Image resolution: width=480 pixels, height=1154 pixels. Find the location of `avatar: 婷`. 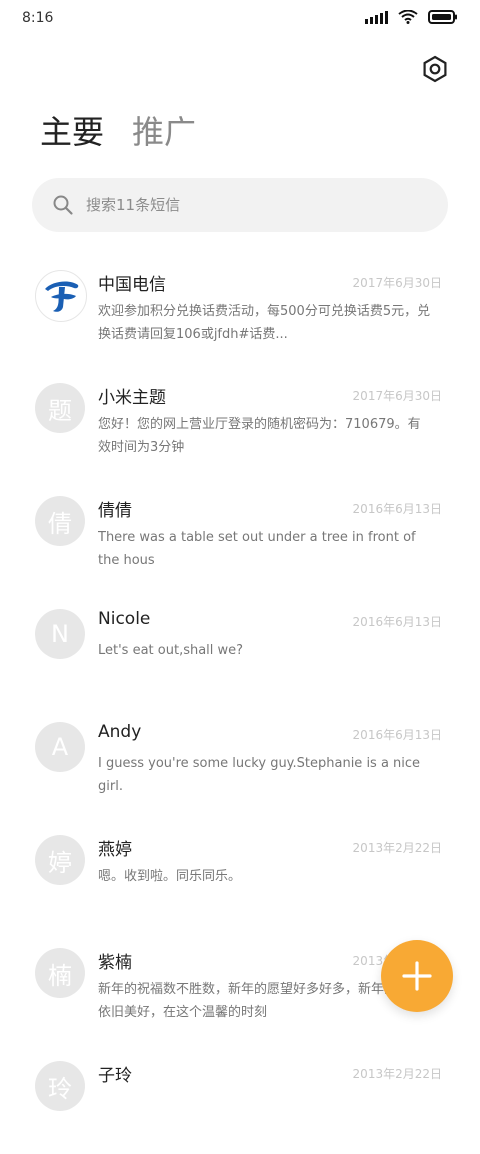

avatar: 婷 is located at coordinates (60, 860).